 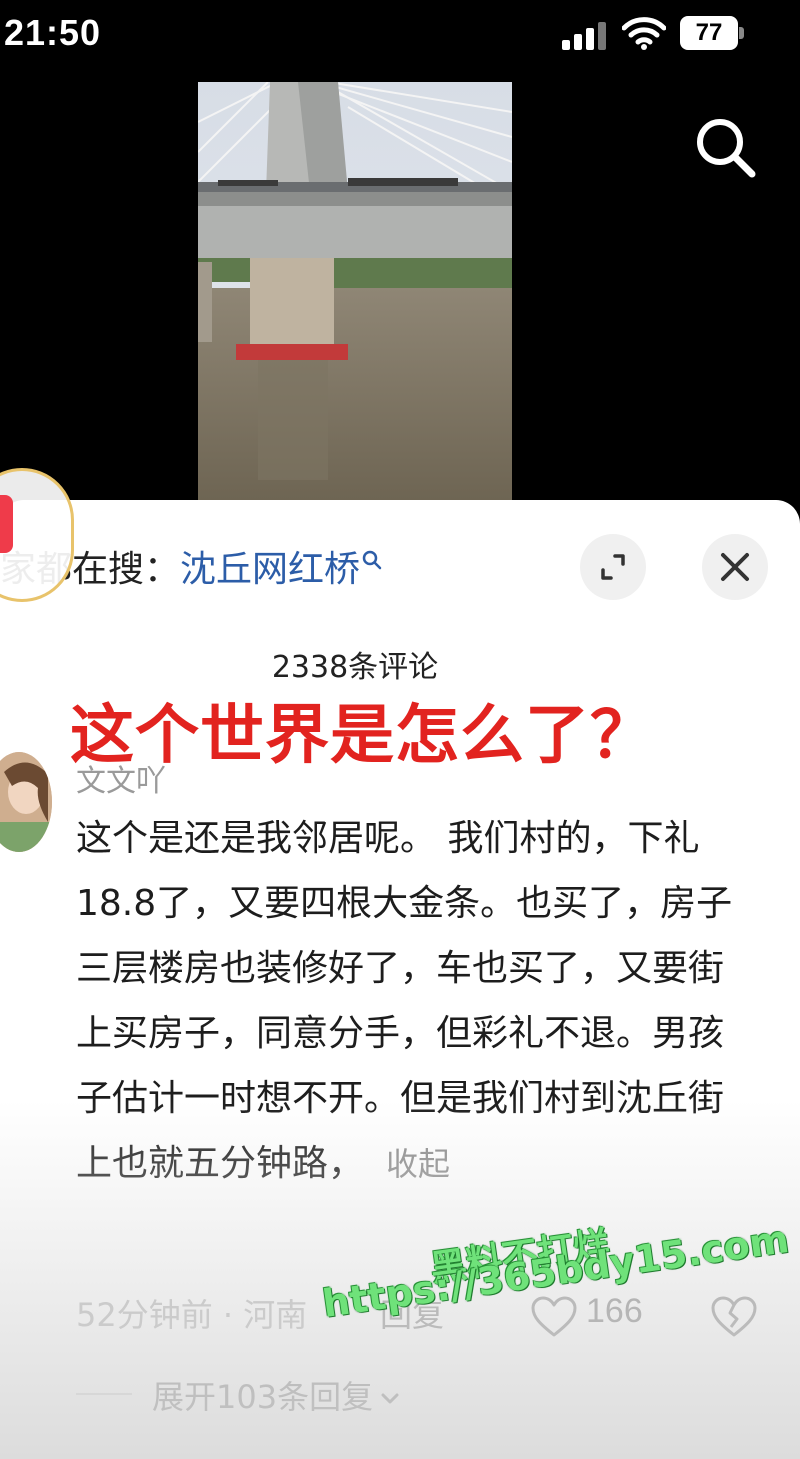 What do you see at coordinates (741, 33) in the screenshot?
I see `battery-cap` at bounding box center [741, 33].